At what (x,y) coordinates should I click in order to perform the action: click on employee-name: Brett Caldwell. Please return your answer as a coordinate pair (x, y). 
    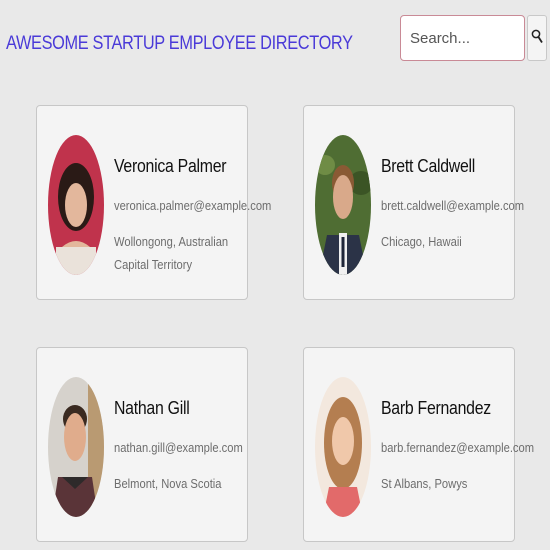
    Looking at the image, I should click on (428, 166).